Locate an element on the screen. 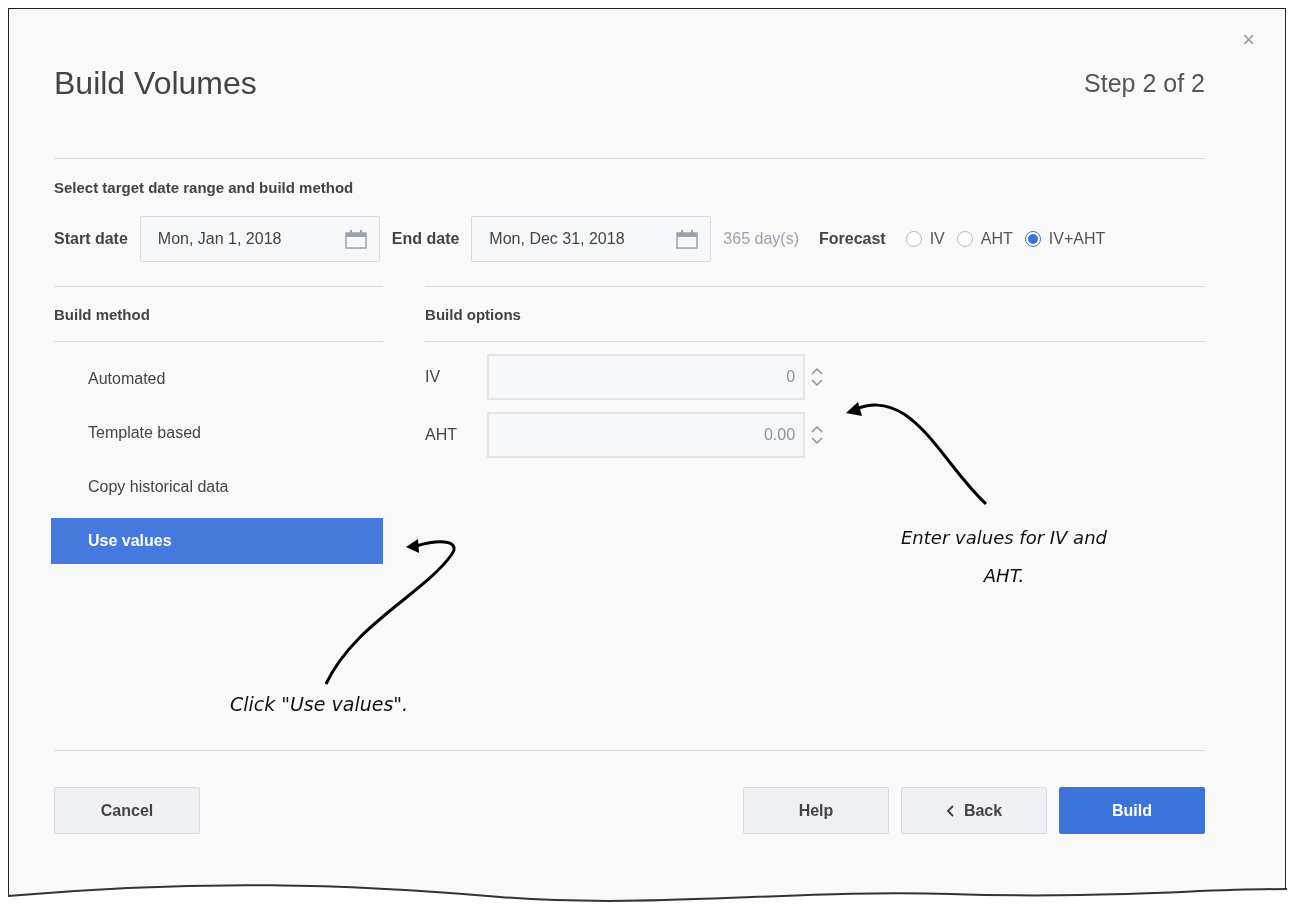 The width and height of the screenshot is (1296, 919). back-button: Back is located at coordinates (974, 810).